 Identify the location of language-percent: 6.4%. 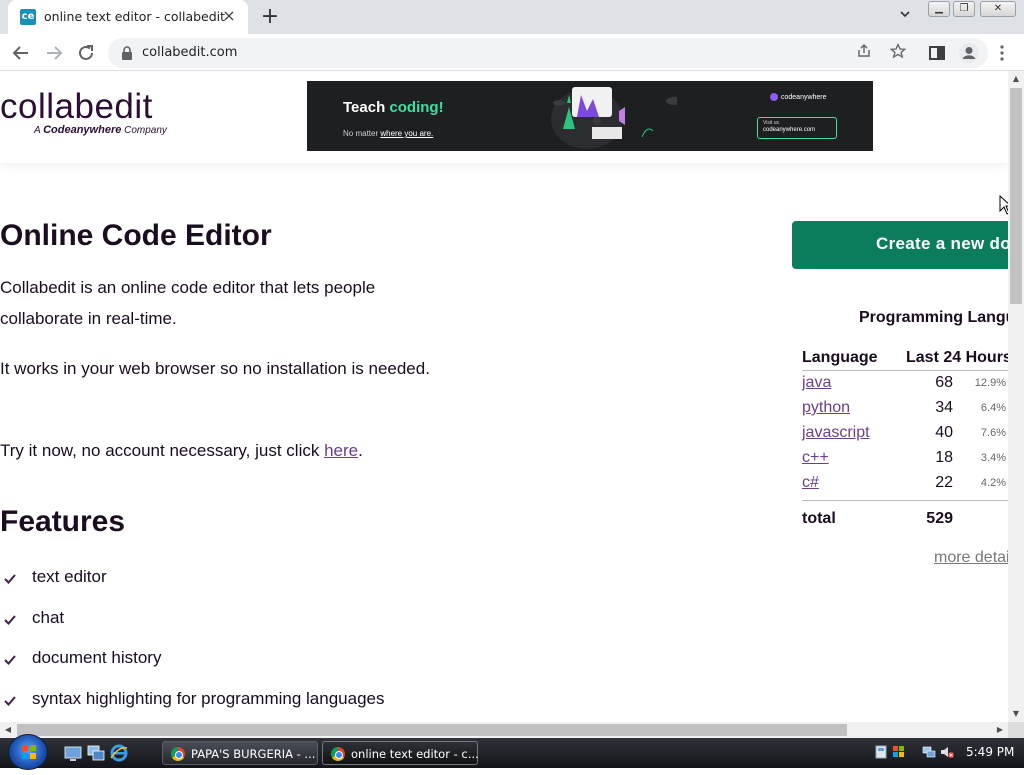
(993, 408).